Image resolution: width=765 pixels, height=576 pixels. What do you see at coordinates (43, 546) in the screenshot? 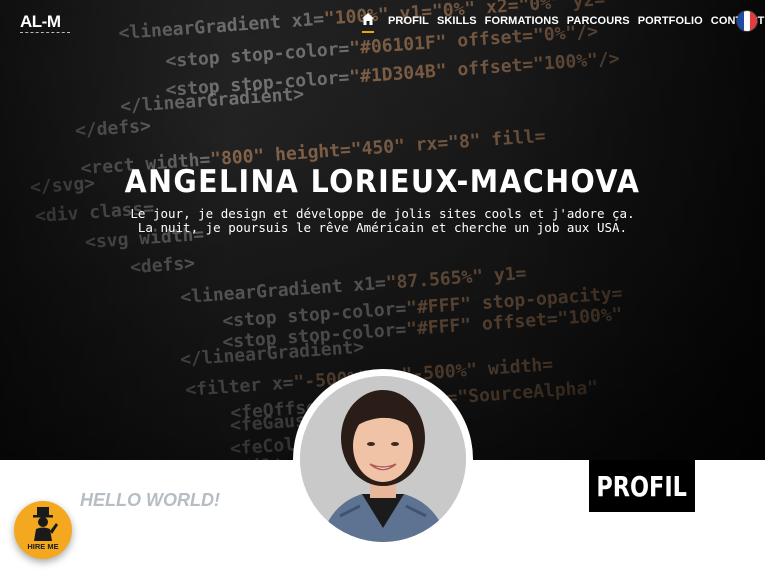
I see `hire-me-label: HIRE ME` at bounding box center [43, 546].